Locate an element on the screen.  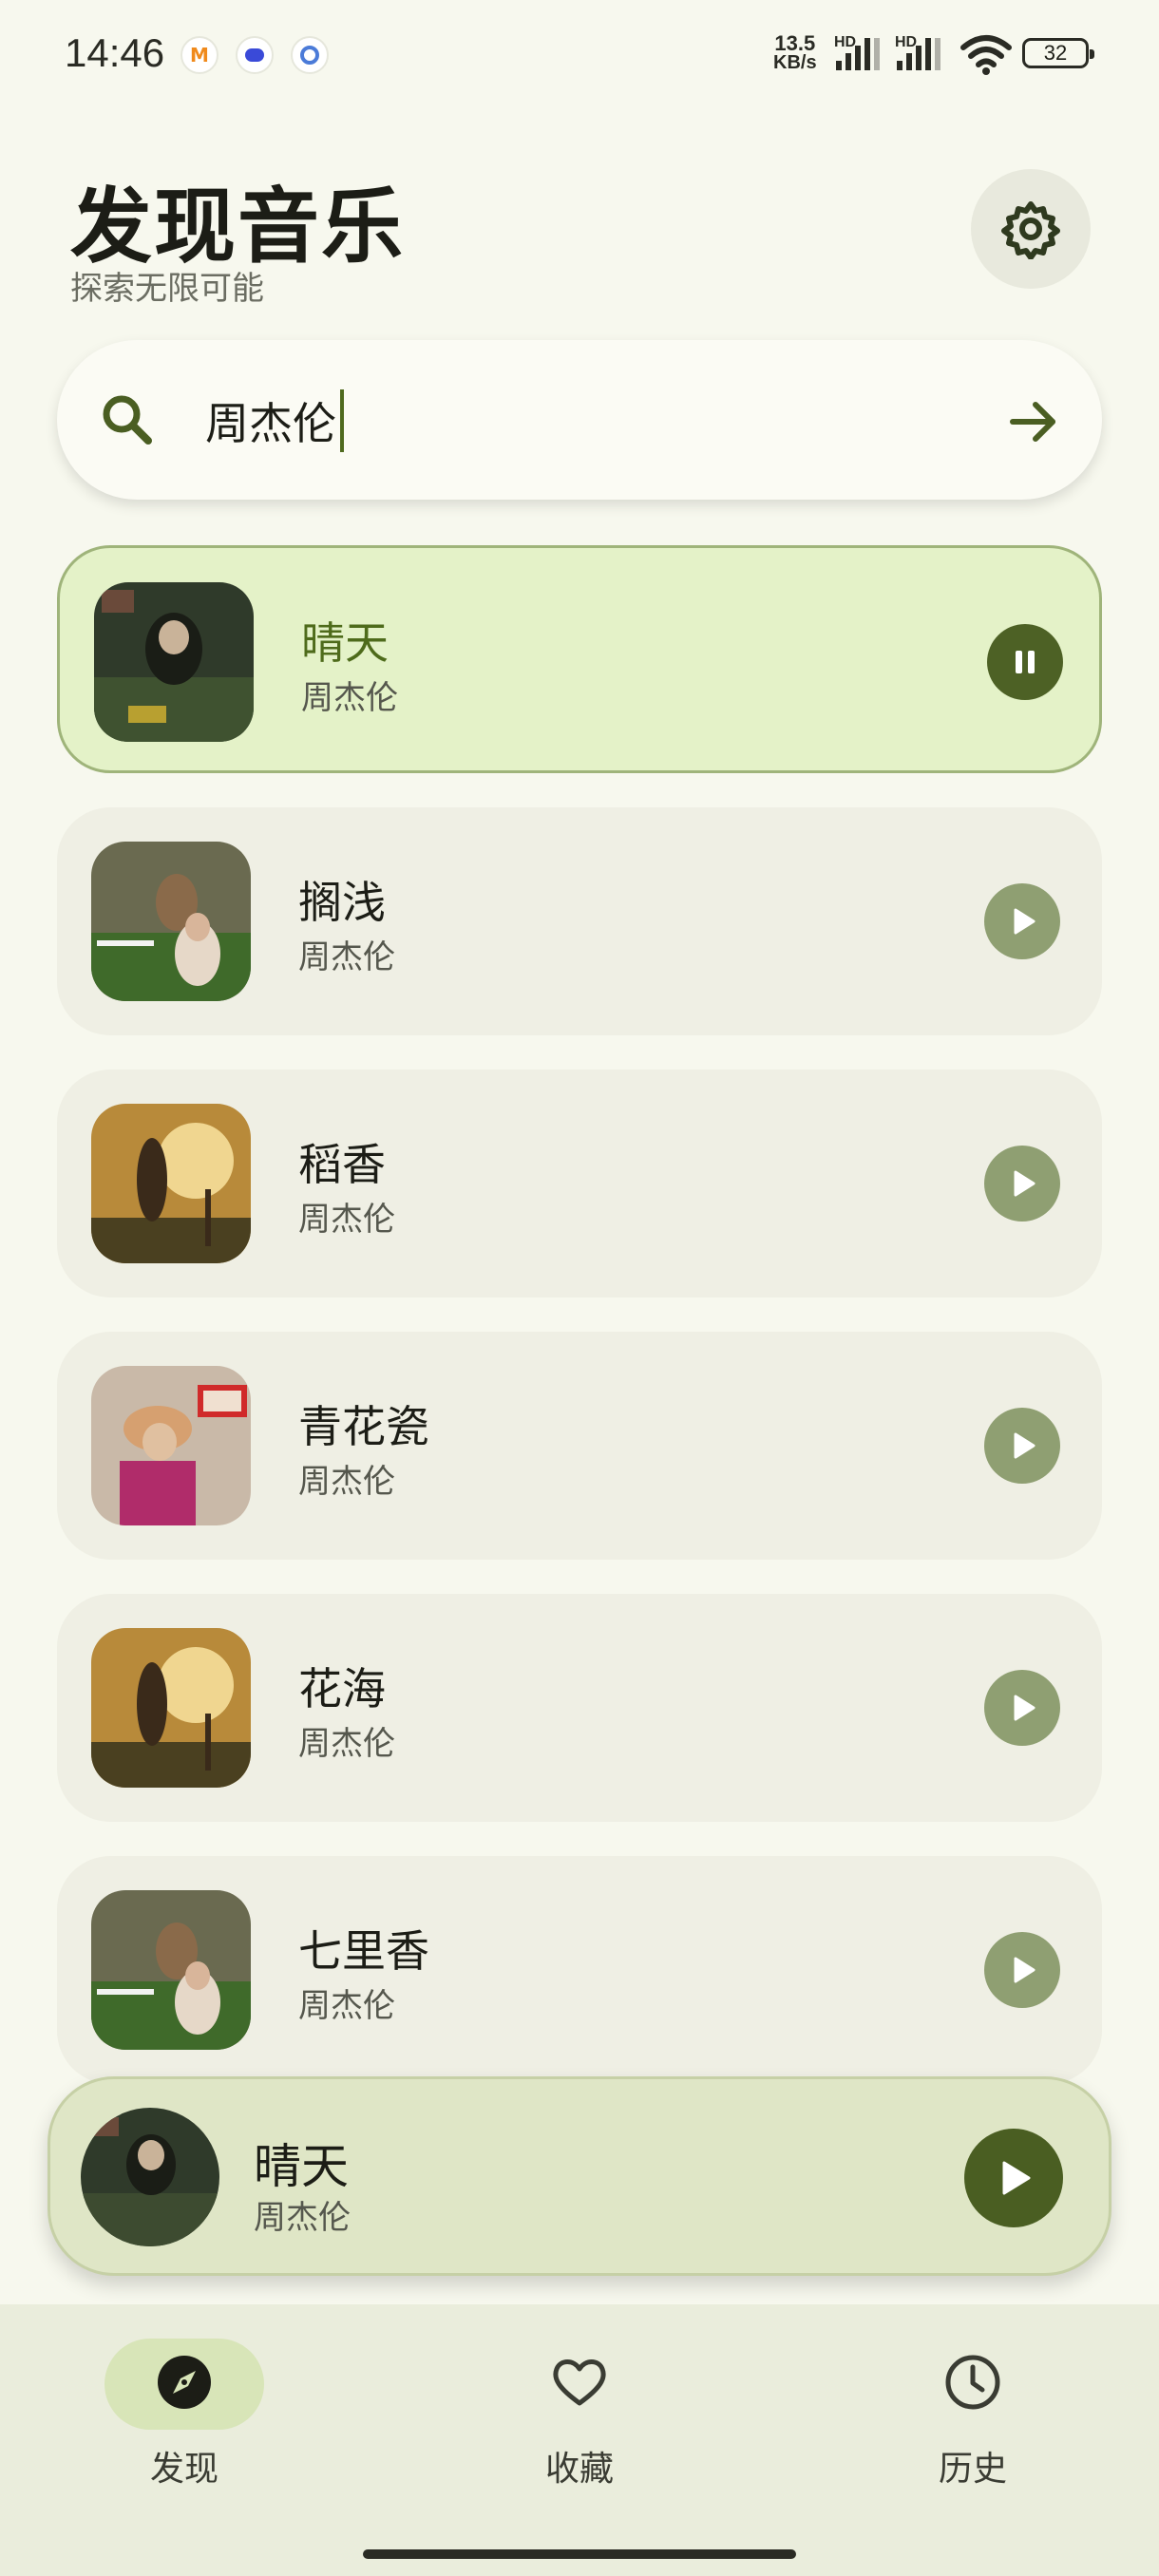
song-title: 青花瓷 is located at coordinates (363, 1426).